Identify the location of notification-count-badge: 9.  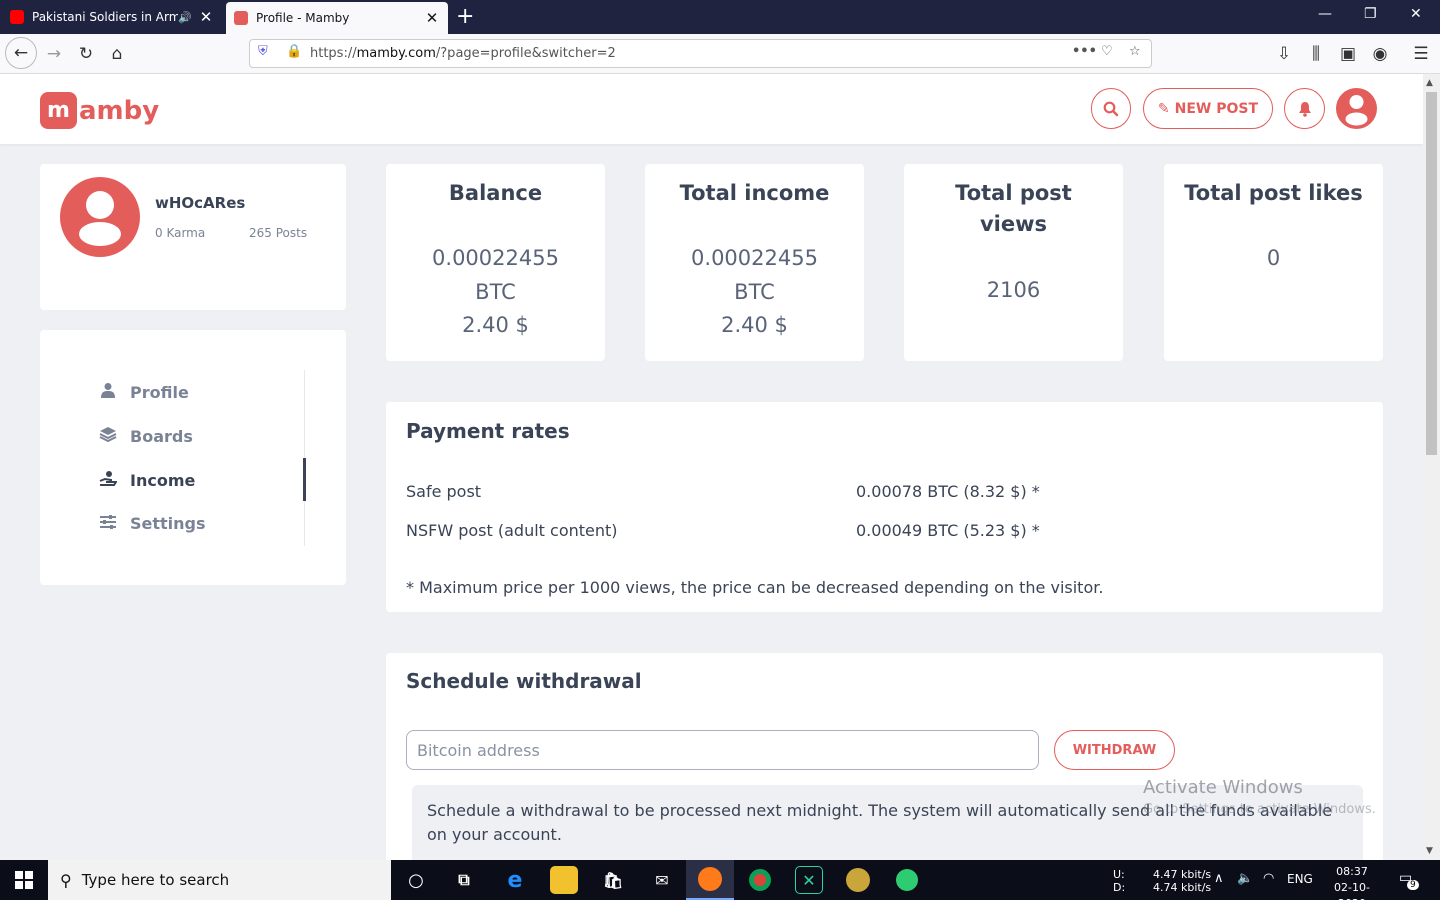
(1413, 885).